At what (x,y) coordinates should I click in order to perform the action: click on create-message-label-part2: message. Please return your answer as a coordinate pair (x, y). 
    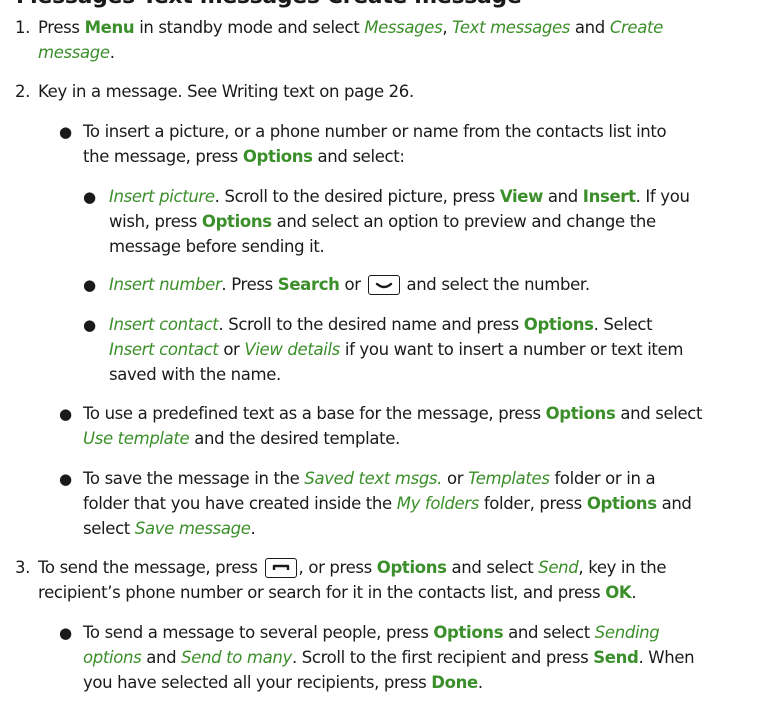
    Looking at the image, I should click on (74, 52).